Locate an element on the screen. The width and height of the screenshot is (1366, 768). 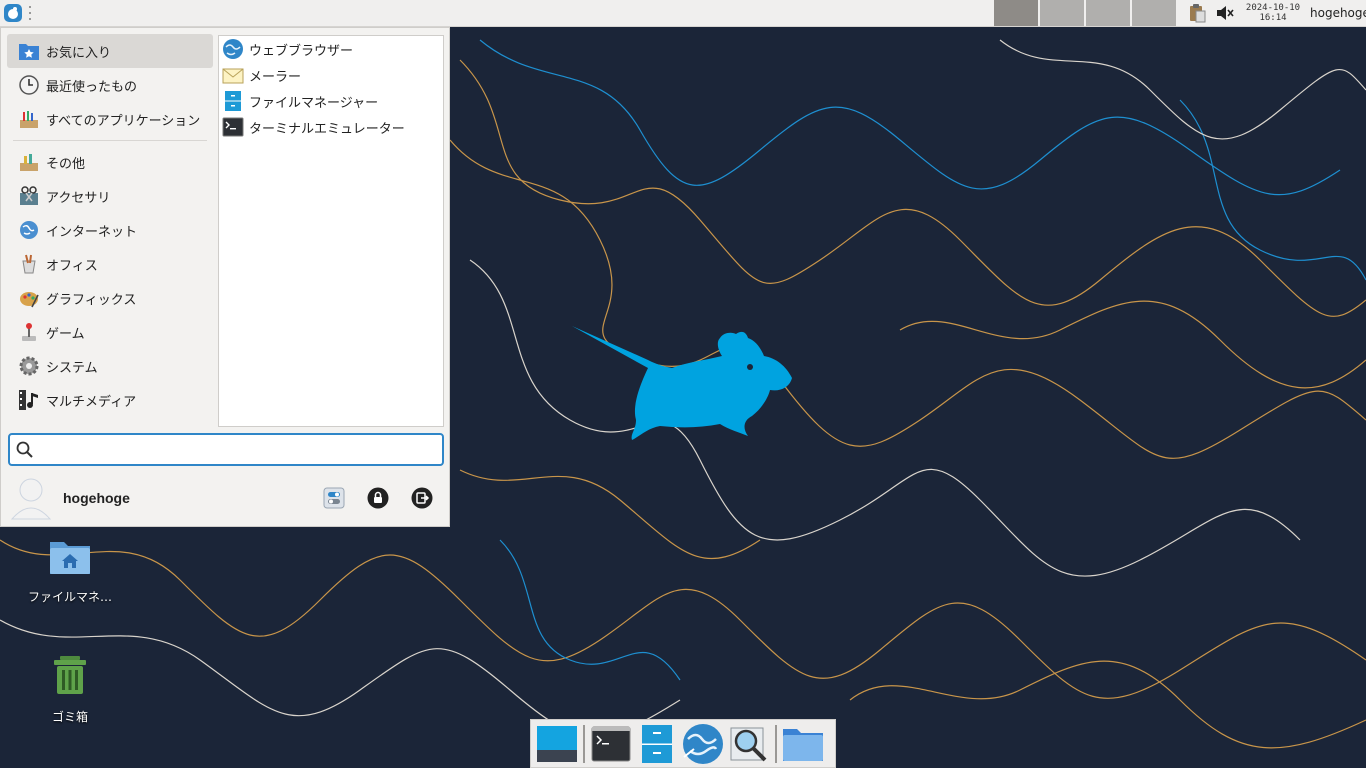
category-recent: 最近使ったもの is located at coordinates (110, 85).